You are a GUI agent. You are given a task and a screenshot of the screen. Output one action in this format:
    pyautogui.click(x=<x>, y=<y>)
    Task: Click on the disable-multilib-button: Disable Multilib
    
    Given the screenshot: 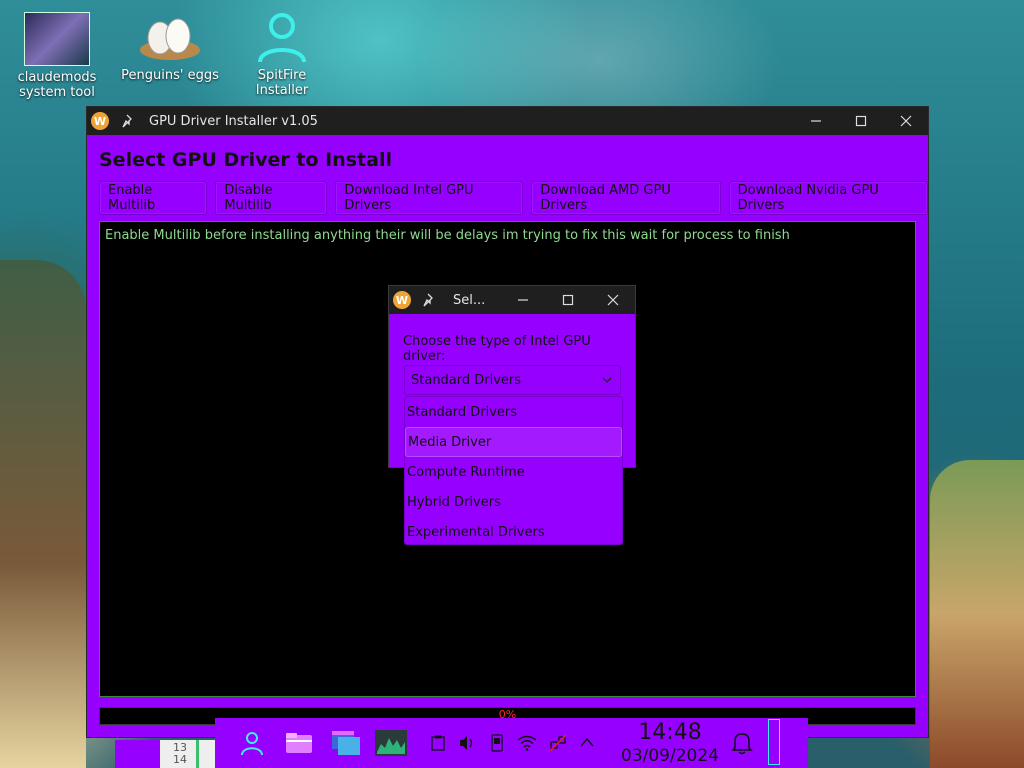 What is the action you would take?
    pyautogui.click(x=271, y=198)
    